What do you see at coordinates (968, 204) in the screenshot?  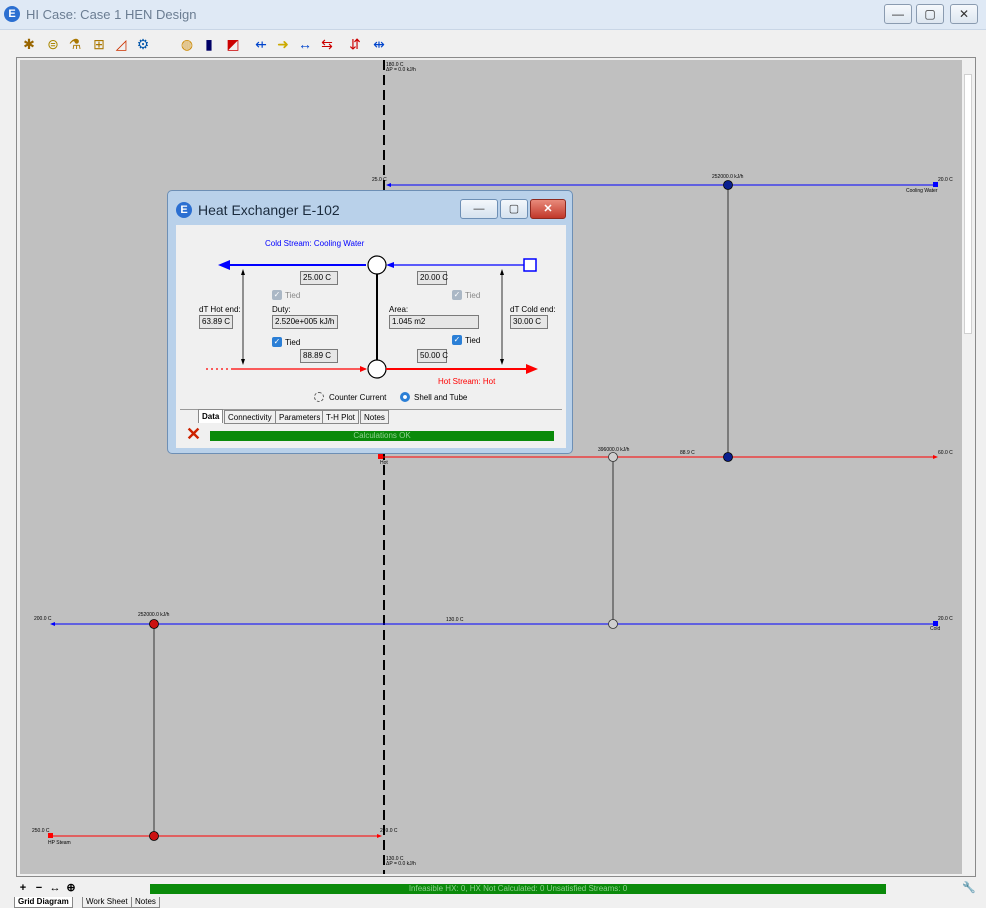 I see `scroll-thumb` at bounding box center [968, 204].